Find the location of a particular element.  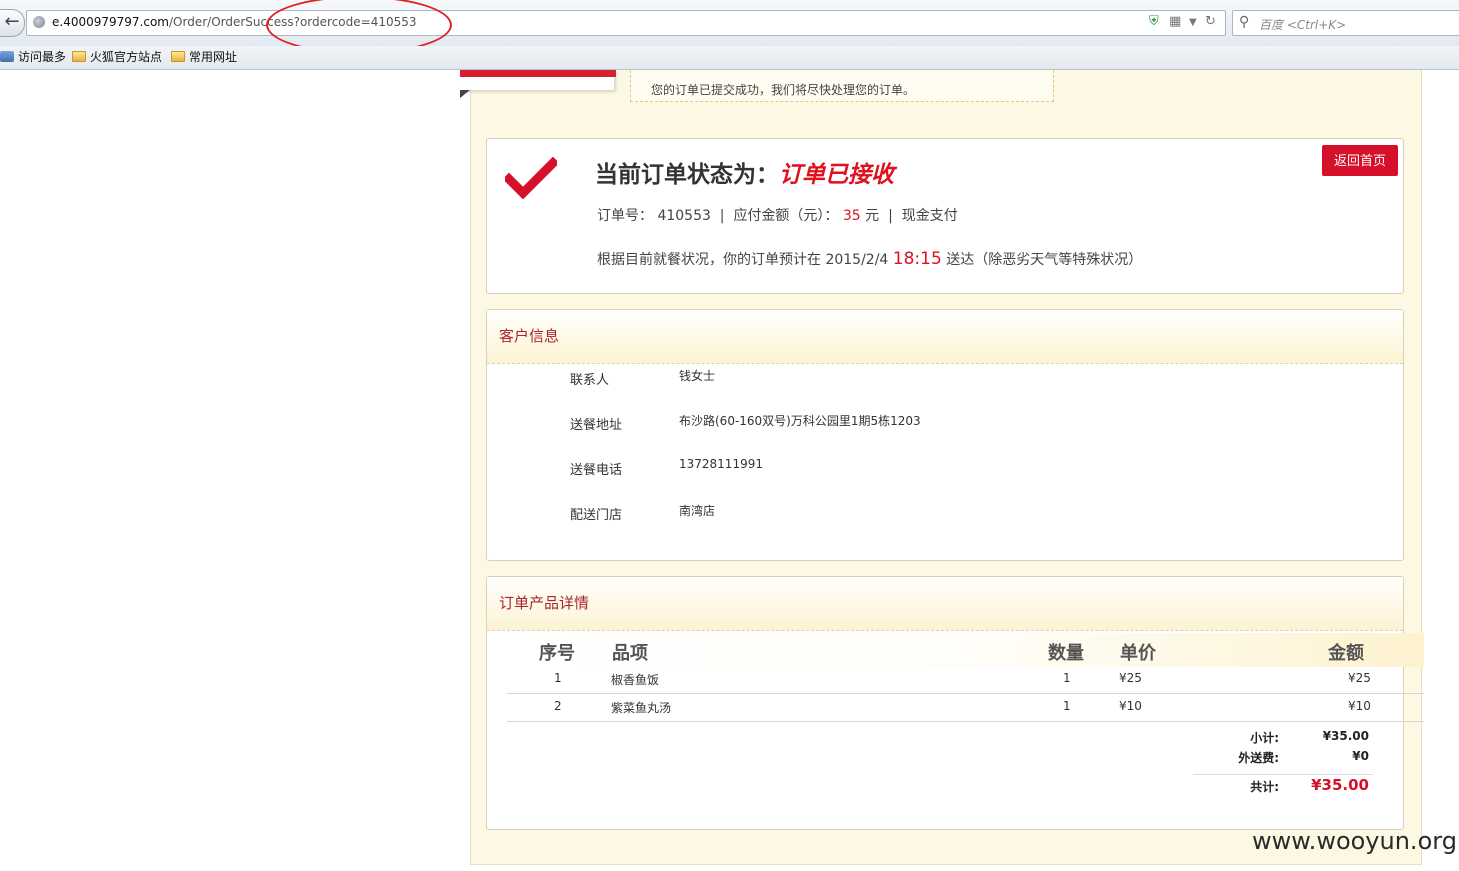

search-icon: ⚲ is located at coordinates (1244, 22).